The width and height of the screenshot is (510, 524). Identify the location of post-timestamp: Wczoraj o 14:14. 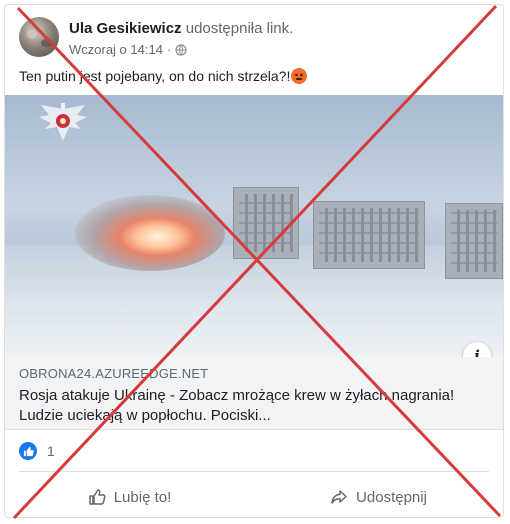
(116, 49).